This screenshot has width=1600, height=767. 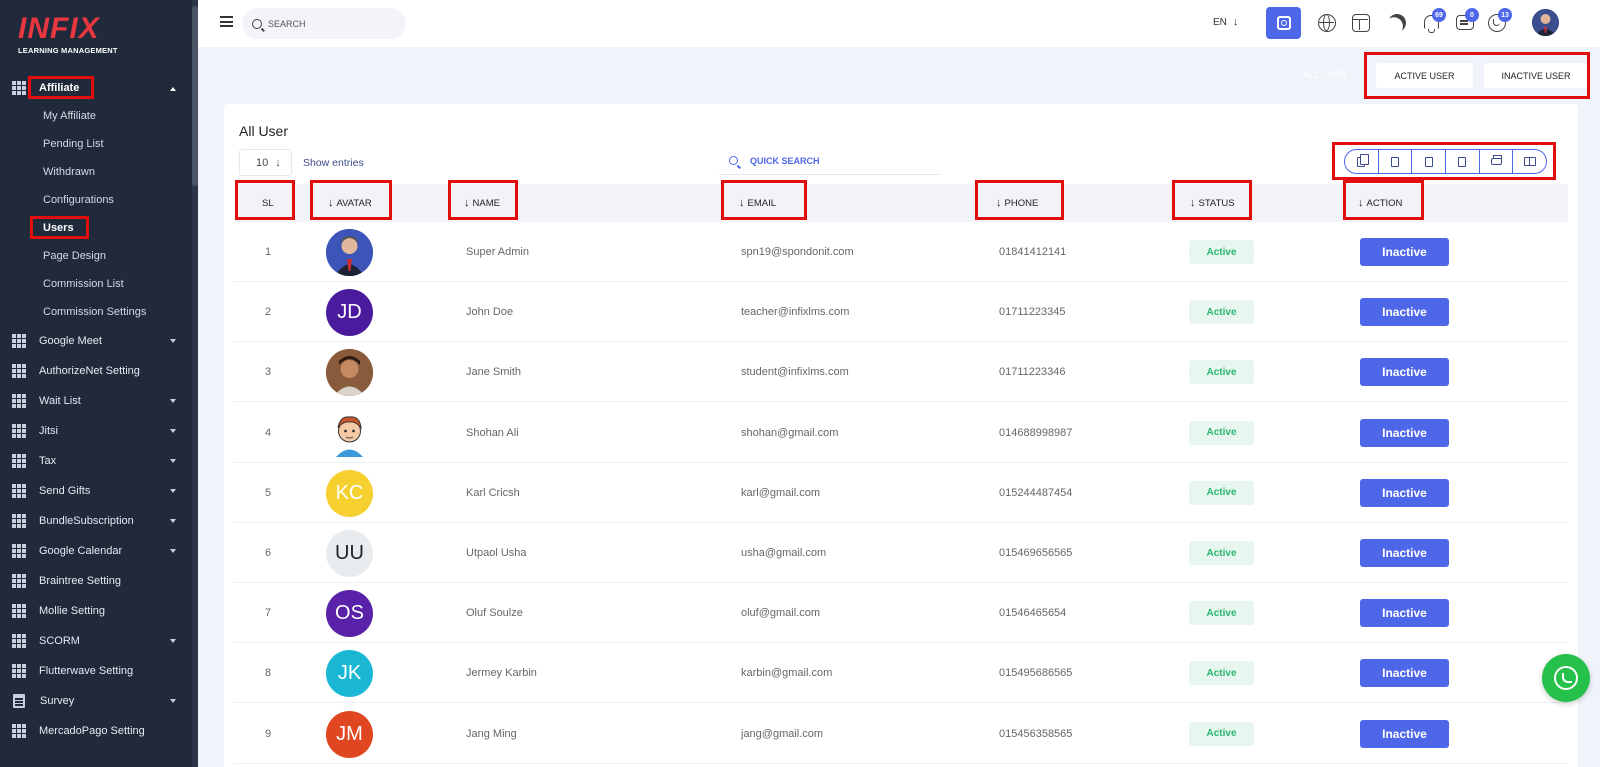 I want to click on language-select: EN ↓, so click(x=1225, y=22).